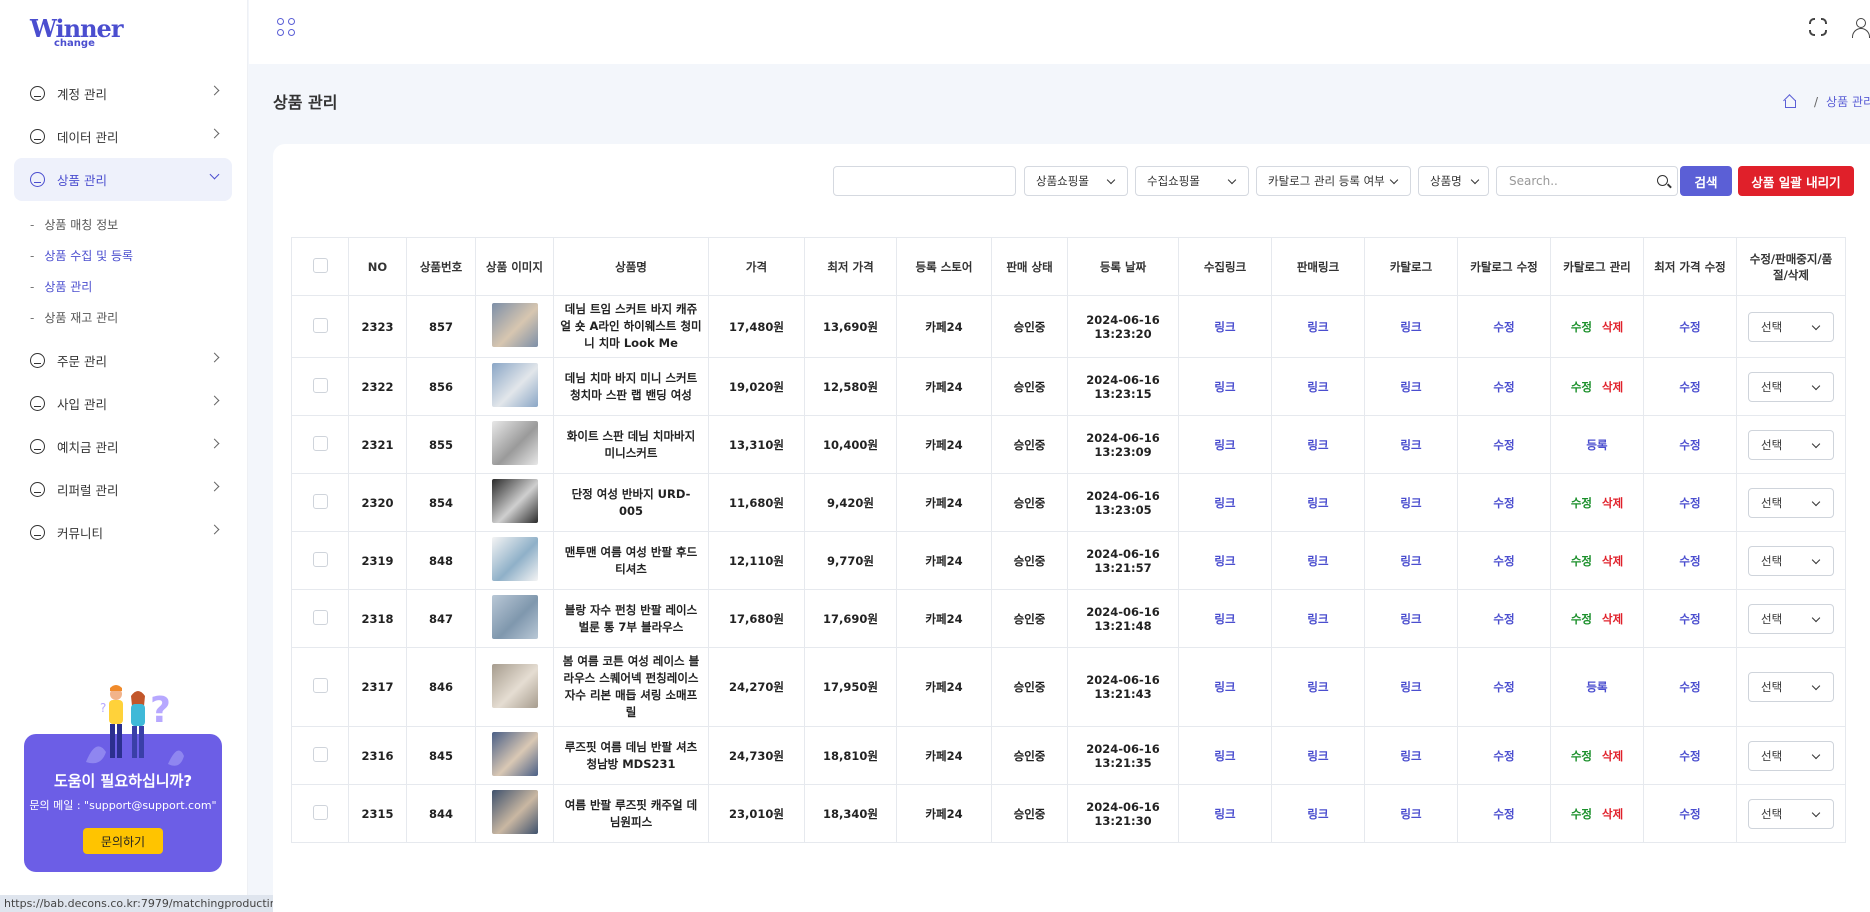 The image size is (1870, 912). What do you see at coordinates (123, 446) in the screenshot?
I see `sidebar-item-deposit: 예치금 관리` at bounding box center [123, 446].